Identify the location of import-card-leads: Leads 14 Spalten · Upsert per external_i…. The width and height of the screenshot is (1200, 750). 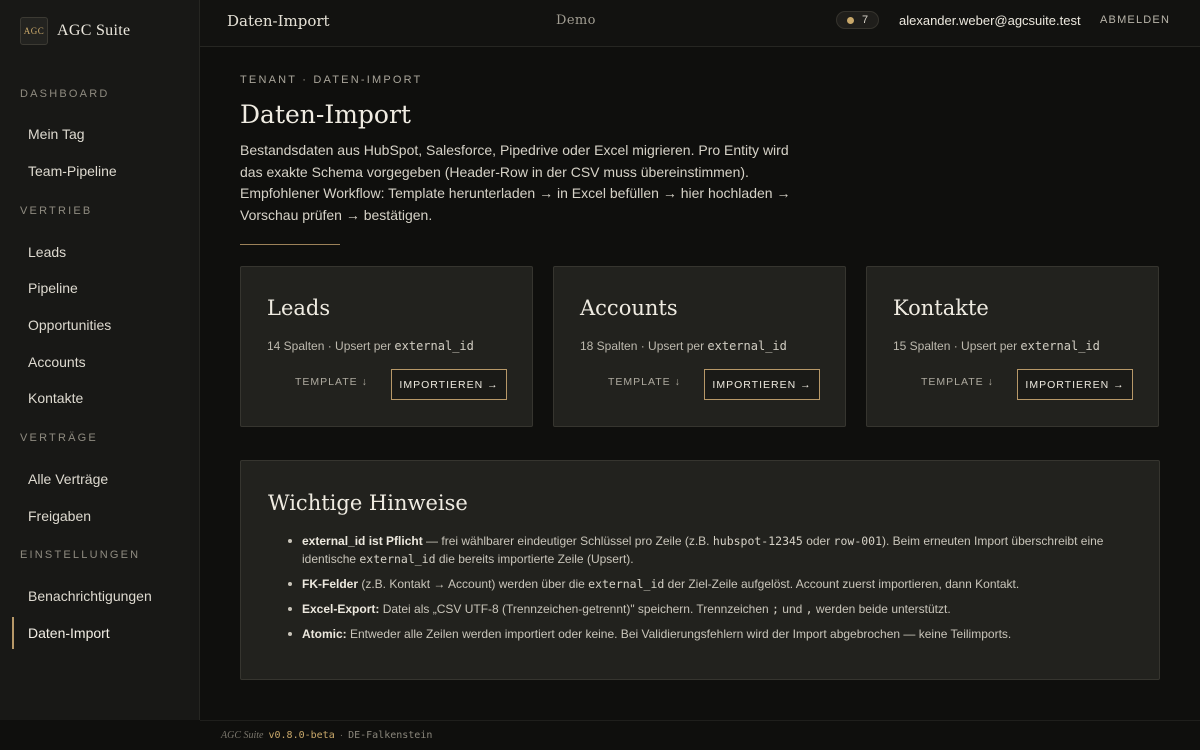
(386, 346).